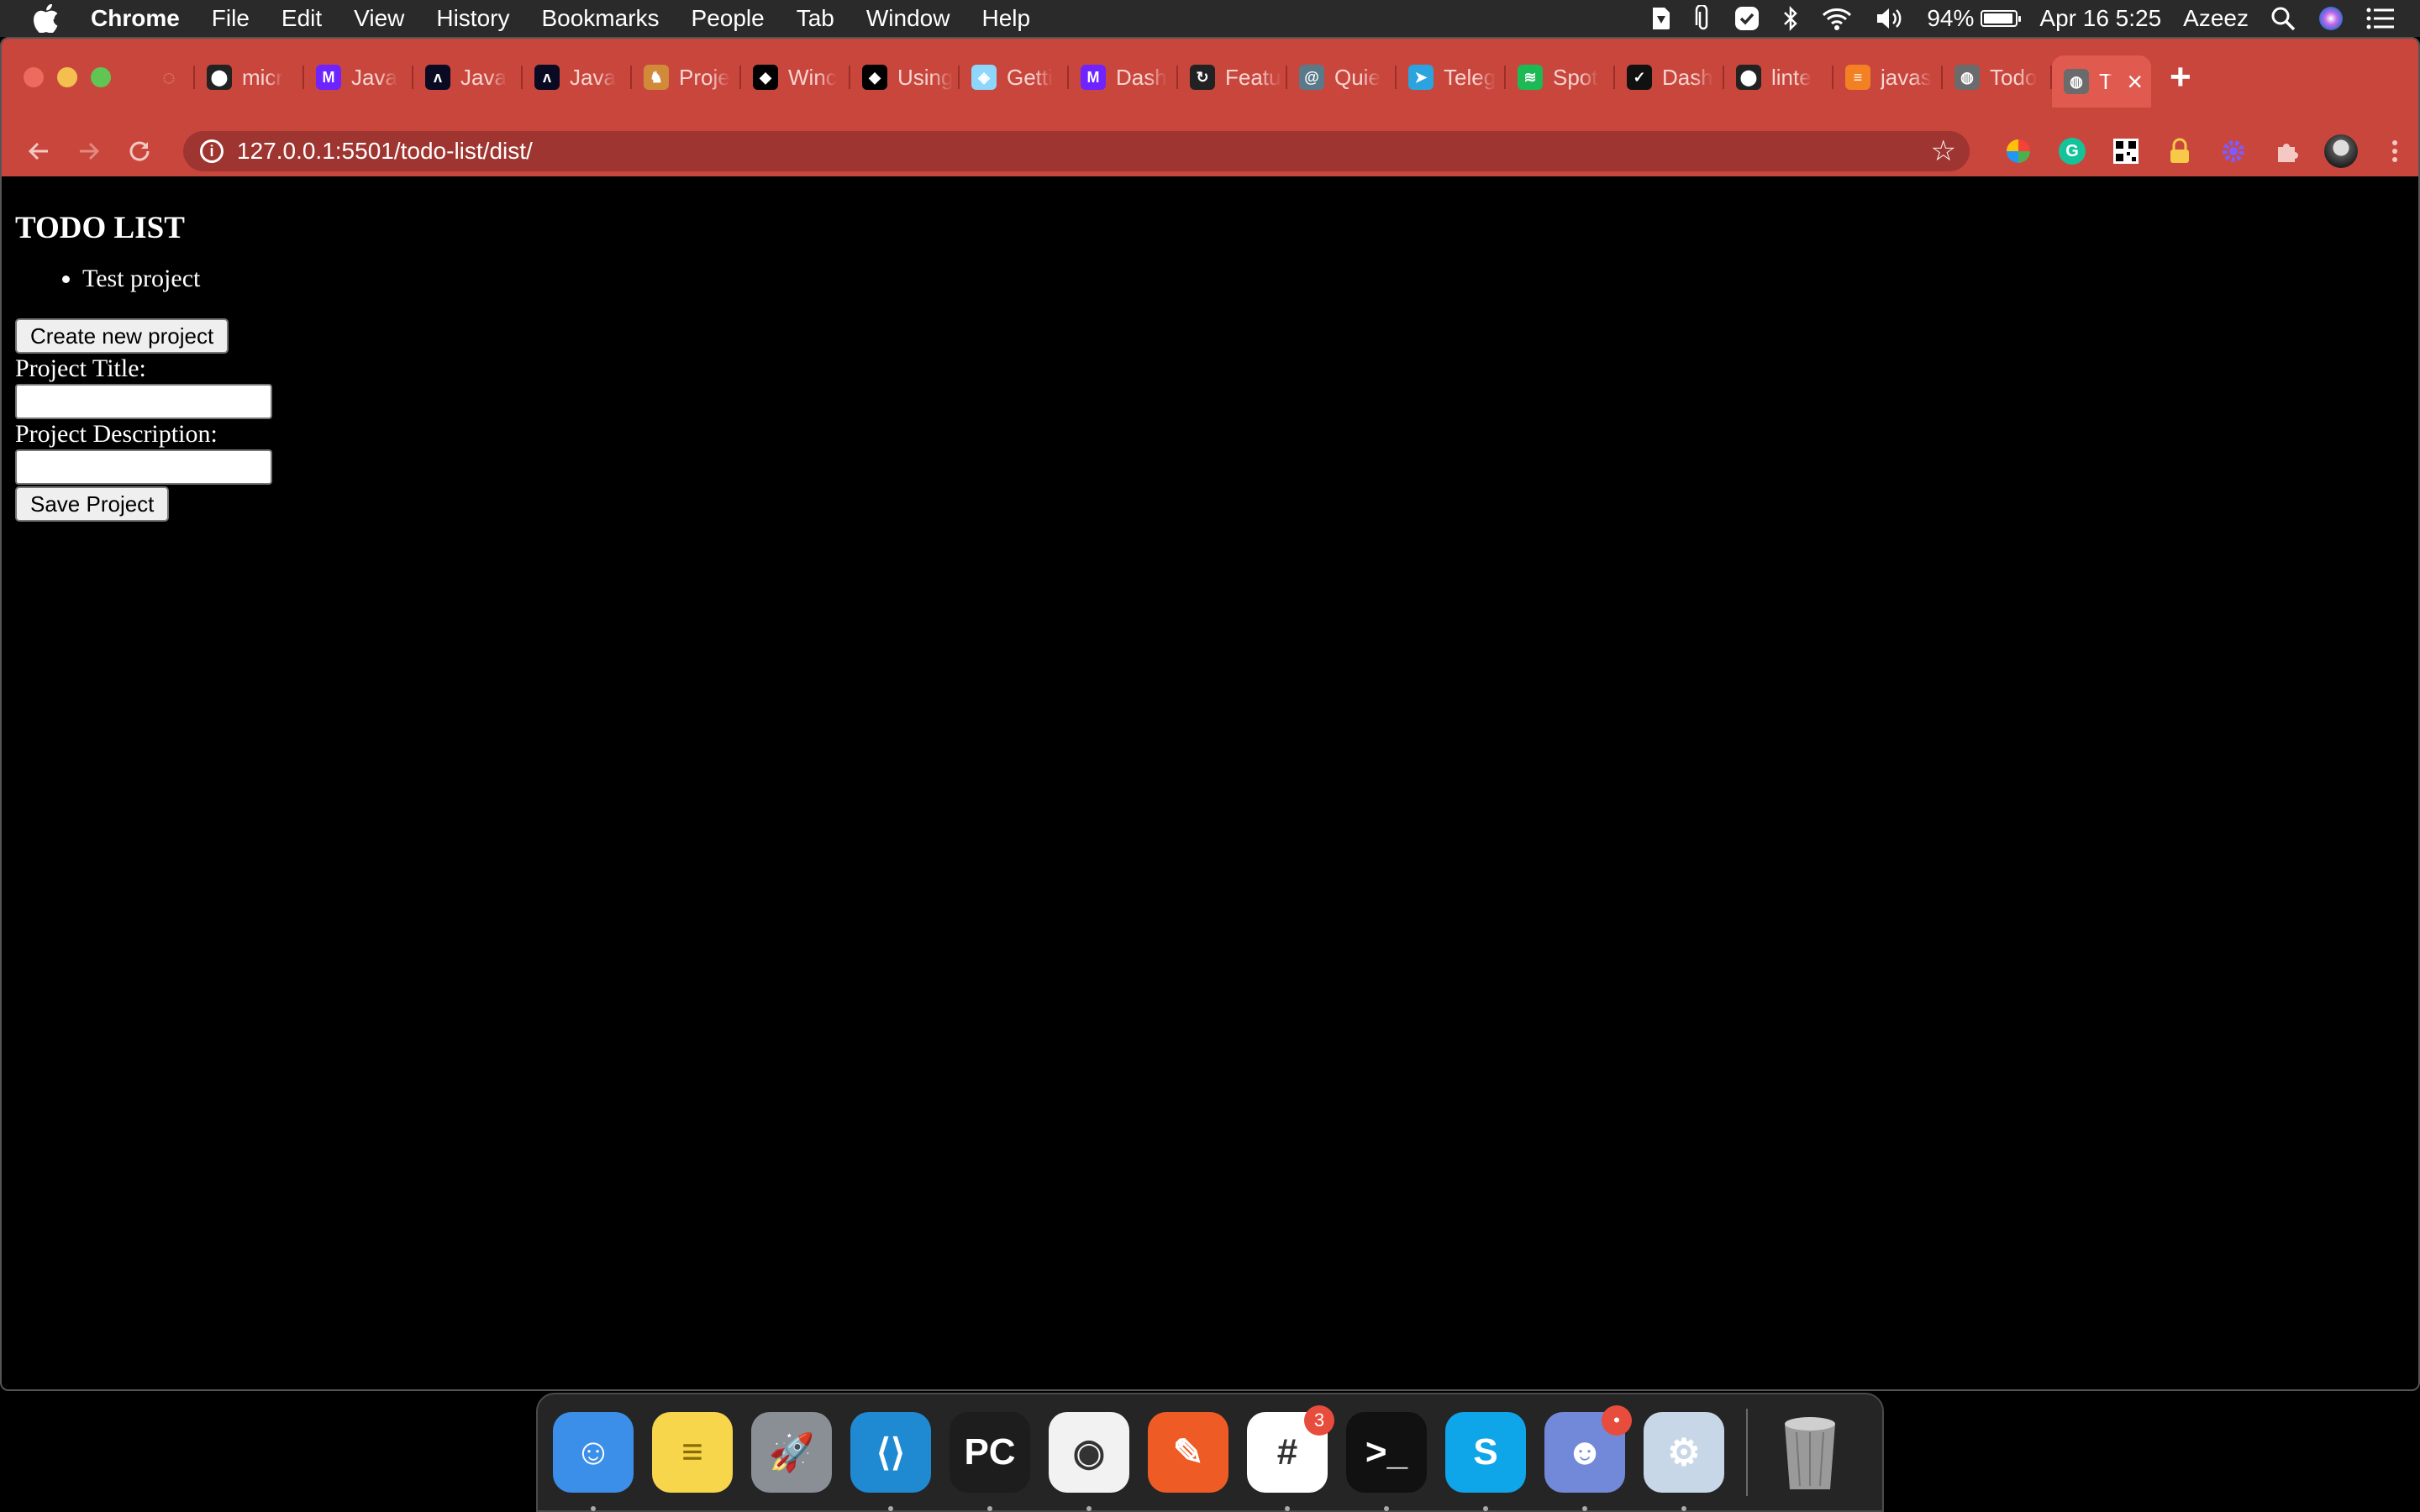 This screenshot has height=1512, width=2420. What do you see at coordinates (2180, 151) in the screenshot?
I see `lock-extension-icon` at bounding box center [2180, 151].